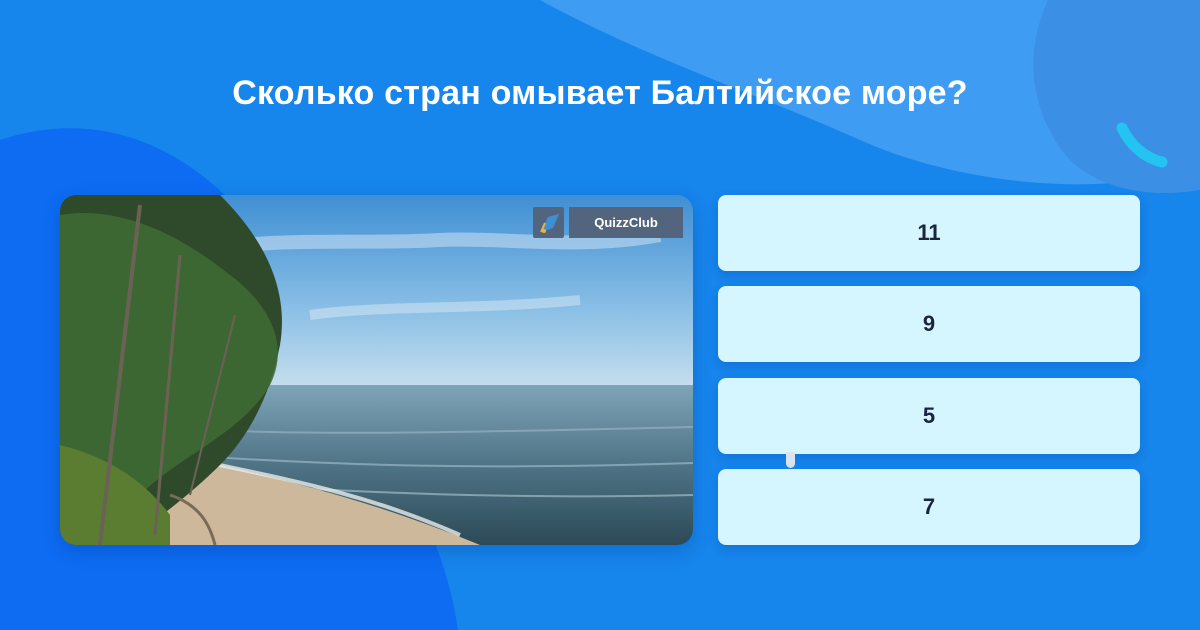 The width and height of the screenshot is (1200, 630). What do you see at coordinates (600, 93) in the screenshot?
I see `question-title: Сколько стран омывает Балтийское море?` at bounding box center [600, 93].